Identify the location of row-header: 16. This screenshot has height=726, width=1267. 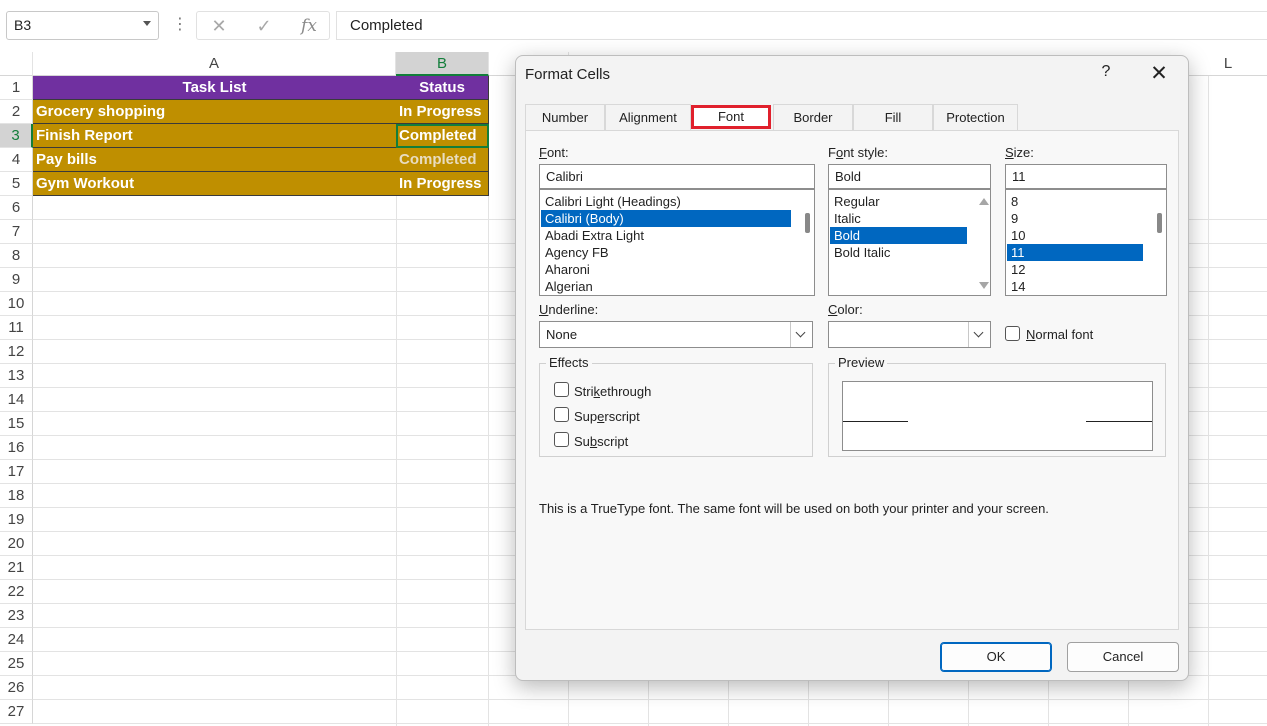
(16, 448).